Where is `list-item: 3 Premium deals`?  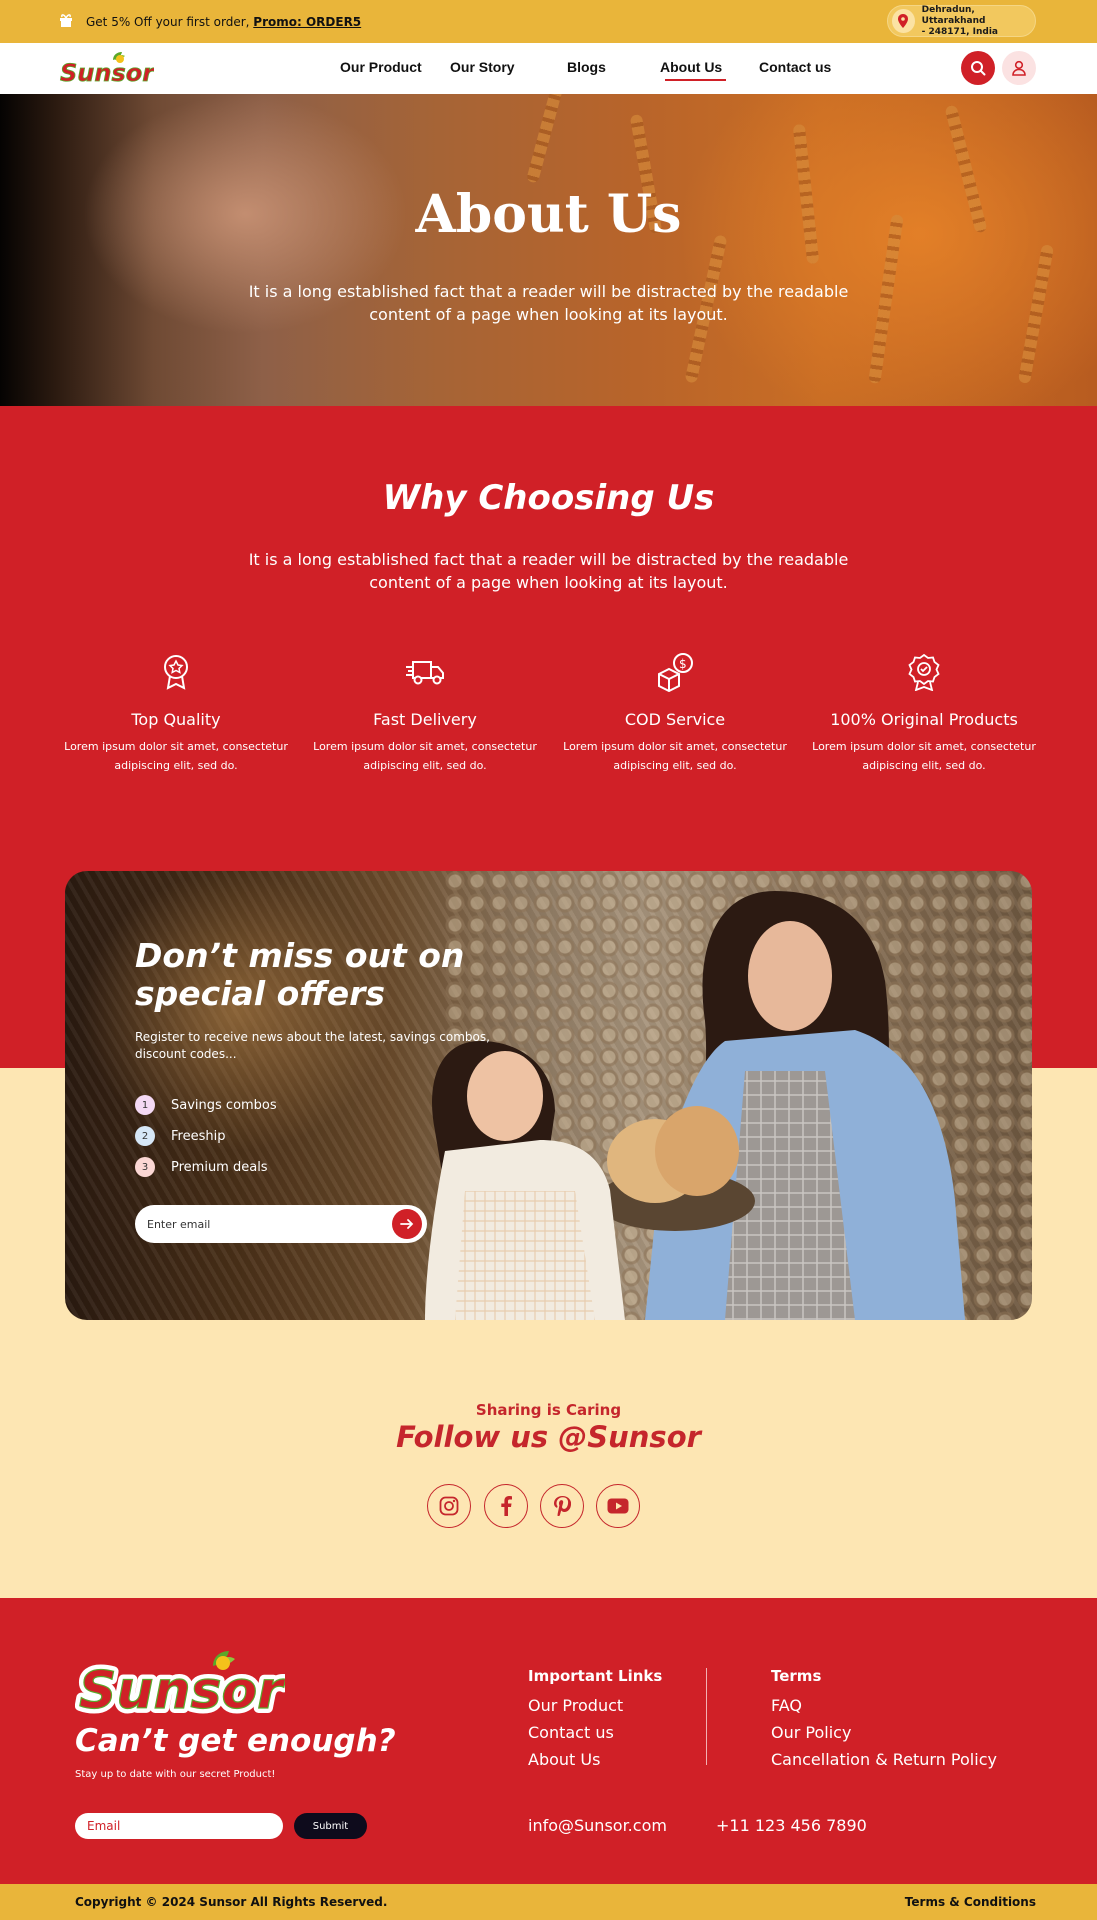
list-item: 3 Premium deals is located at coordinates (206, 1167).